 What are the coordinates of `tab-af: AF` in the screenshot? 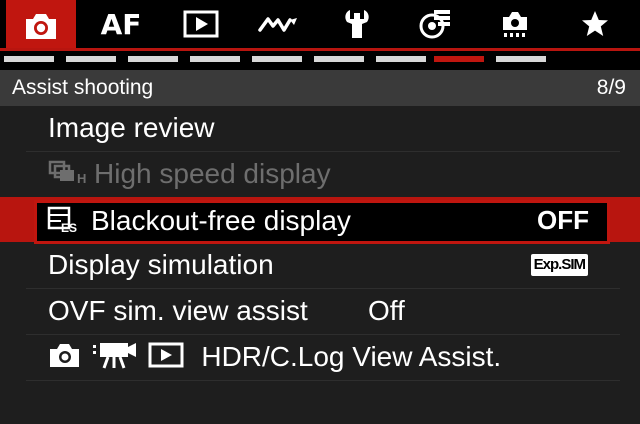 It's located at (121, 24).